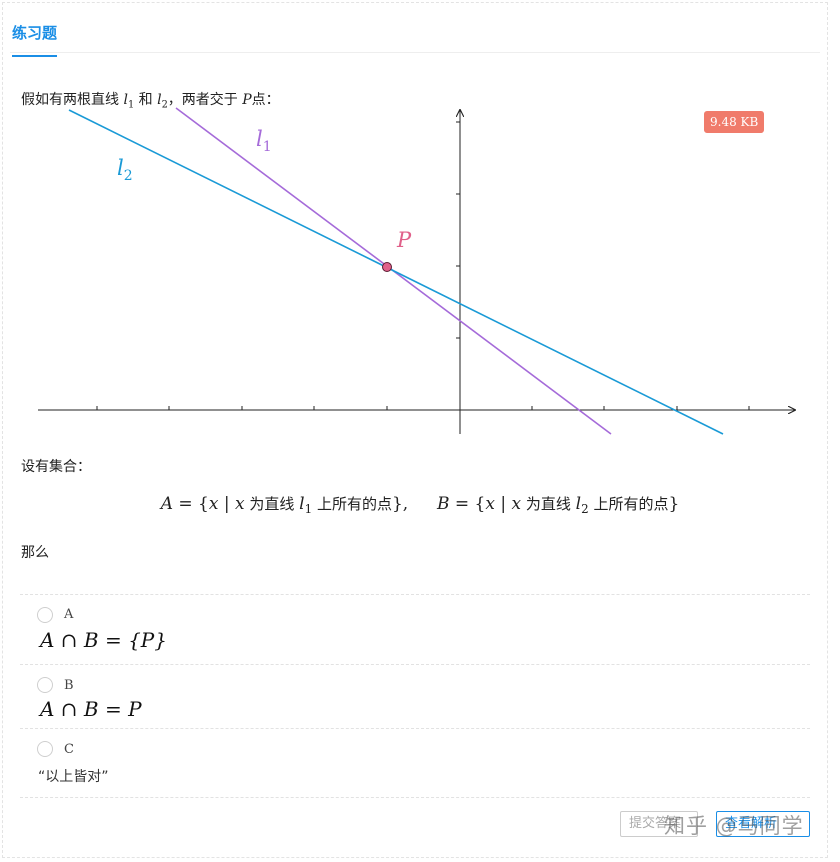  What do you see at coordinates (458, 230) in the screenshot?
I see `y-ticks` at bounding box center [458, 230].